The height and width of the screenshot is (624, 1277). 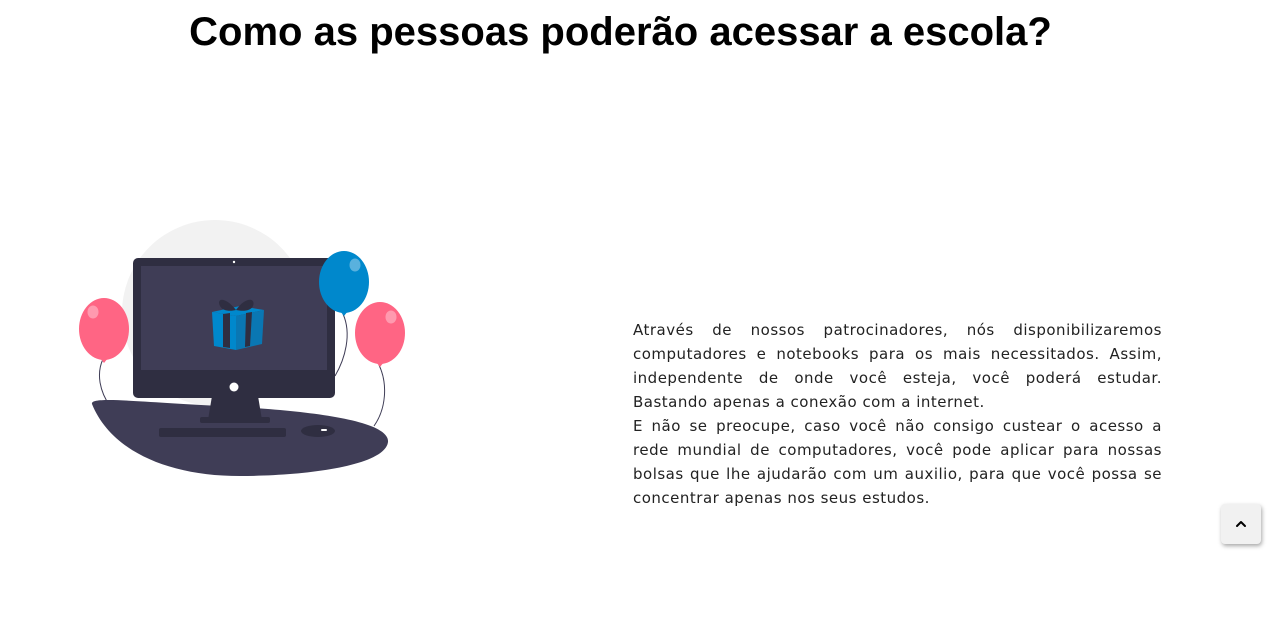 I want to click on chevron-up-icon, so click(x=1241, y=524).